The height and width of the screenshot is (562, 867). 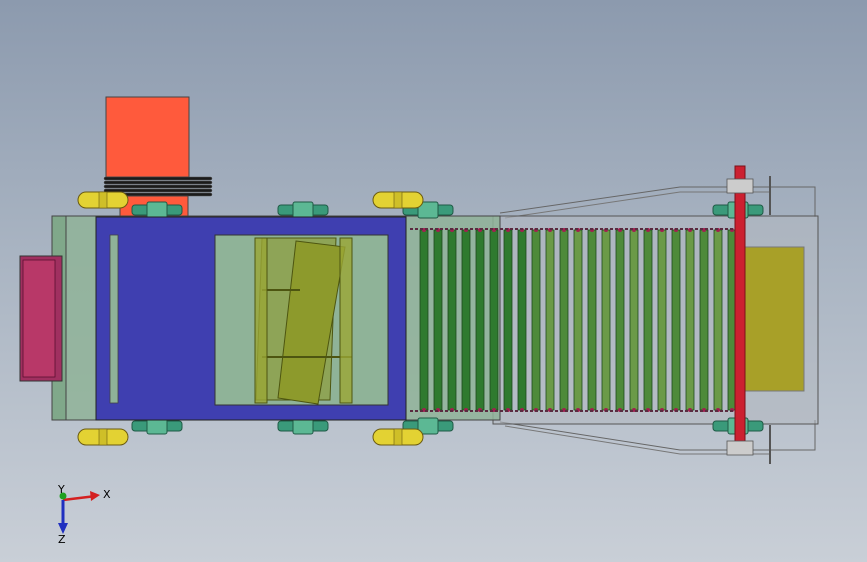 I want to click on shaft-collar-top, so click(x=740, y=186).